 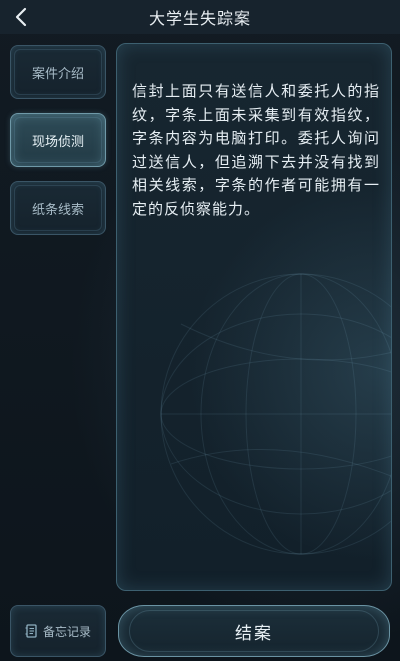 I want to click on memo-button: 备忘记录, so click(x=58, y=631).